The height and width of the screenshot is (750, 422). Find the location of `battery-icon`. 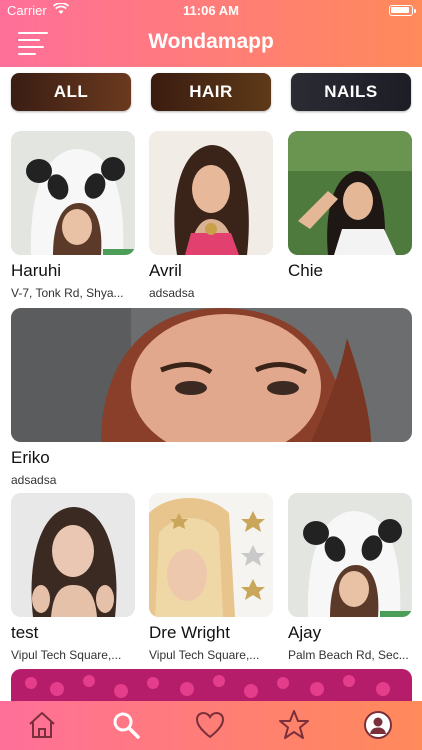

battery-icon is located at coordinates (402, 10).